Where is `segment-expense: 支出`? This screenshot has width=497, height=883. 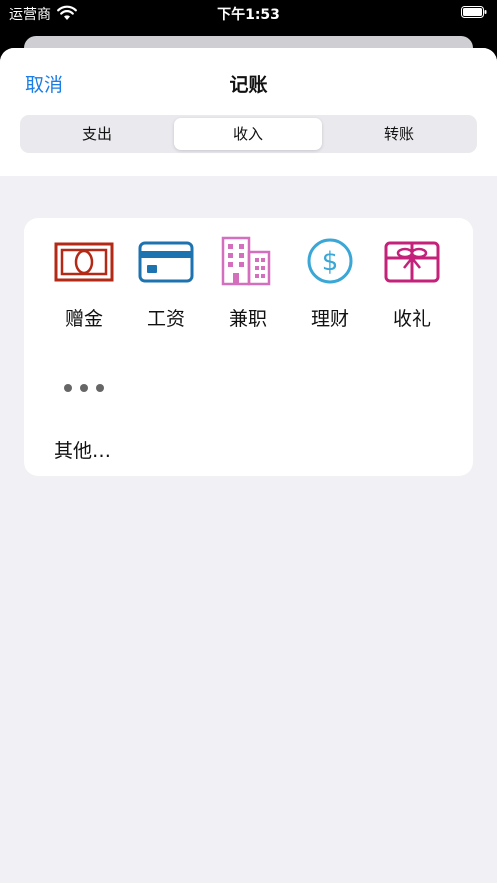
segment-expense: 支出 is located at coordinates (97, 134).